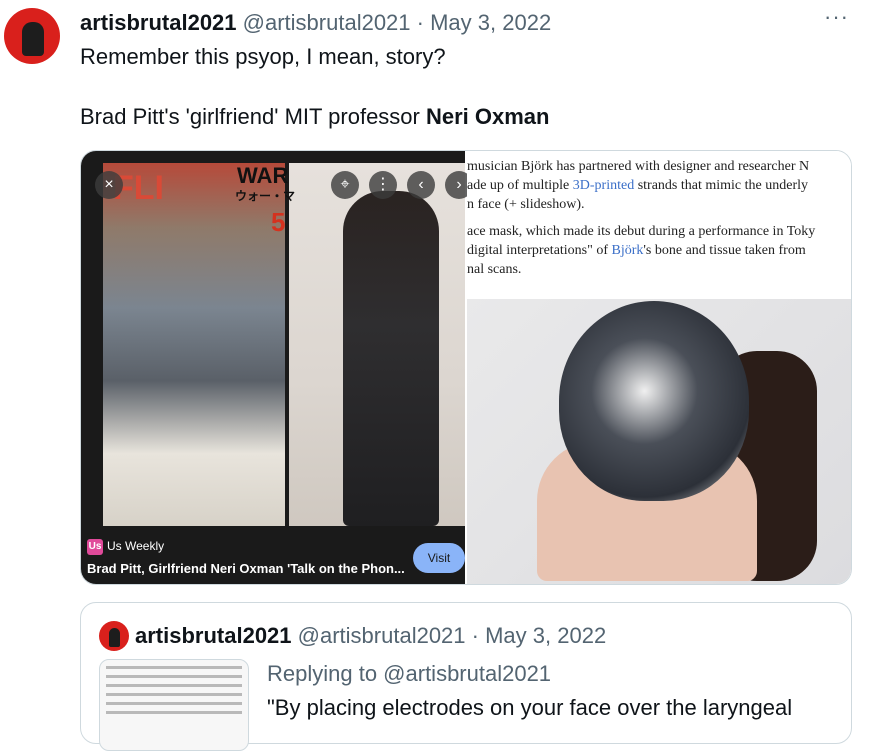  Describe the element at coordinates (383, 185) in the screenshot. I see `menu-dots-icon: ⋮` at that location.